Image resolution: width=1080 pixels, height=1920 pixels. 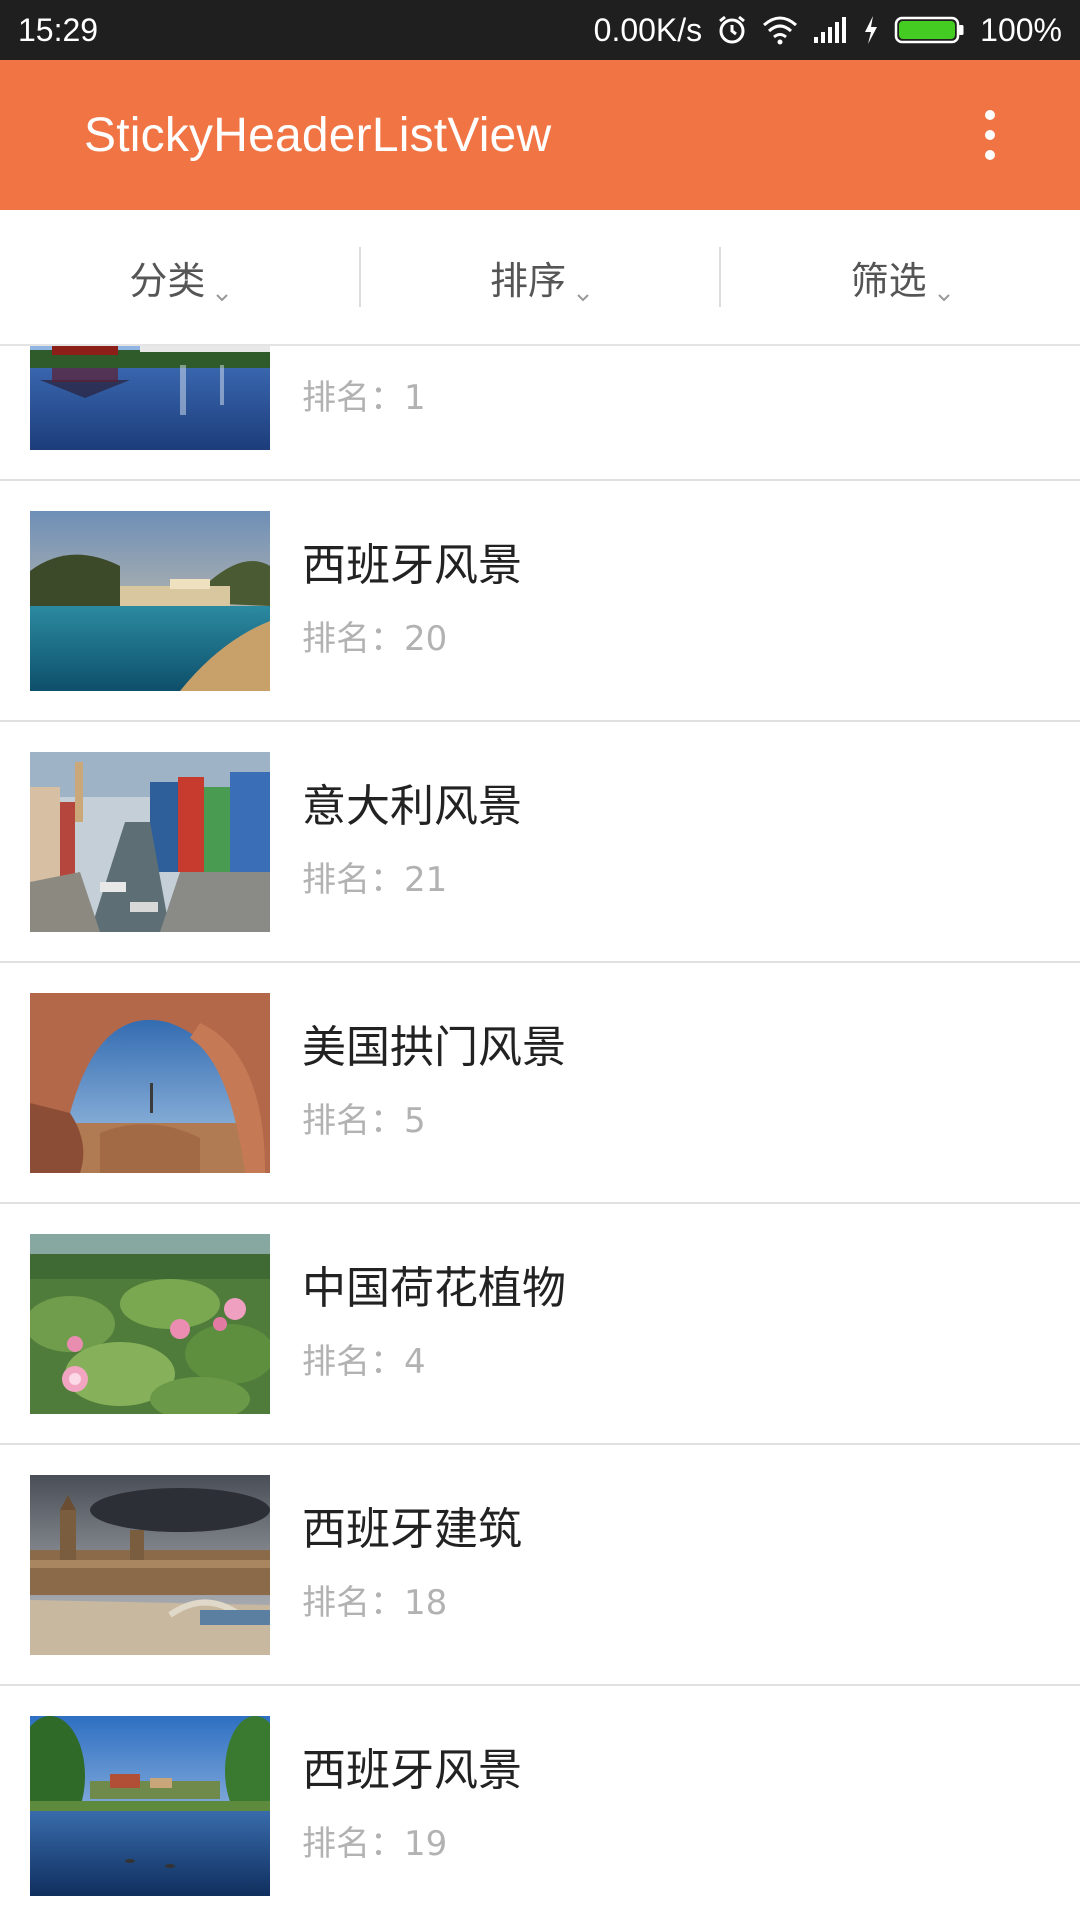 What do you see at coordinates (540, 1803) in the screenshot?
I see `list-item: 西班牙风景 排名：19` at bounding box center [540, 1803].